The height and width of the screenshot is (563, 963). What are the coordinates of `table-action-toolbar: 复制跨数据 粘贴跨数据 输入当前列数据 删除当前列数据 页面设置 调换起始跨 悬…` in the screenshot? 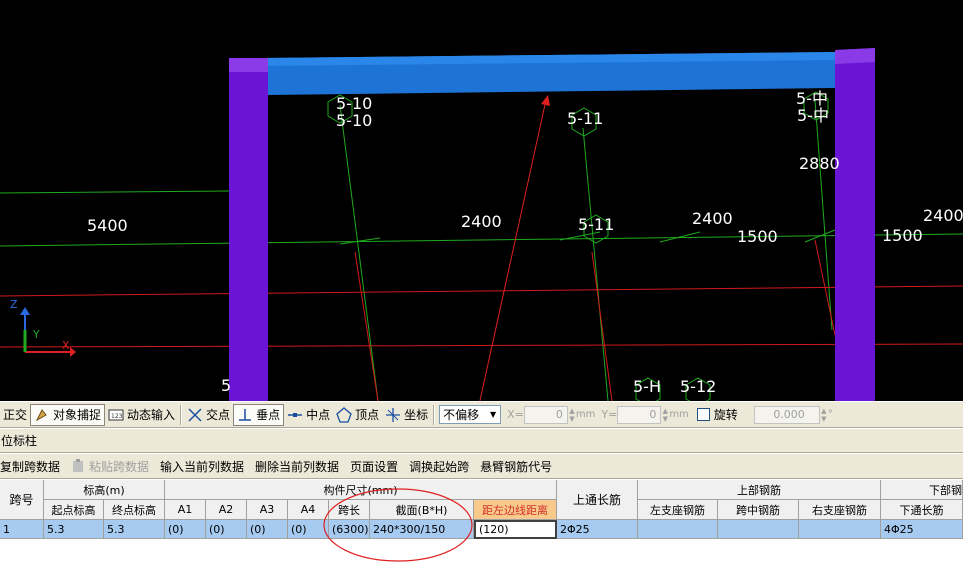 It's located at (481, 466).